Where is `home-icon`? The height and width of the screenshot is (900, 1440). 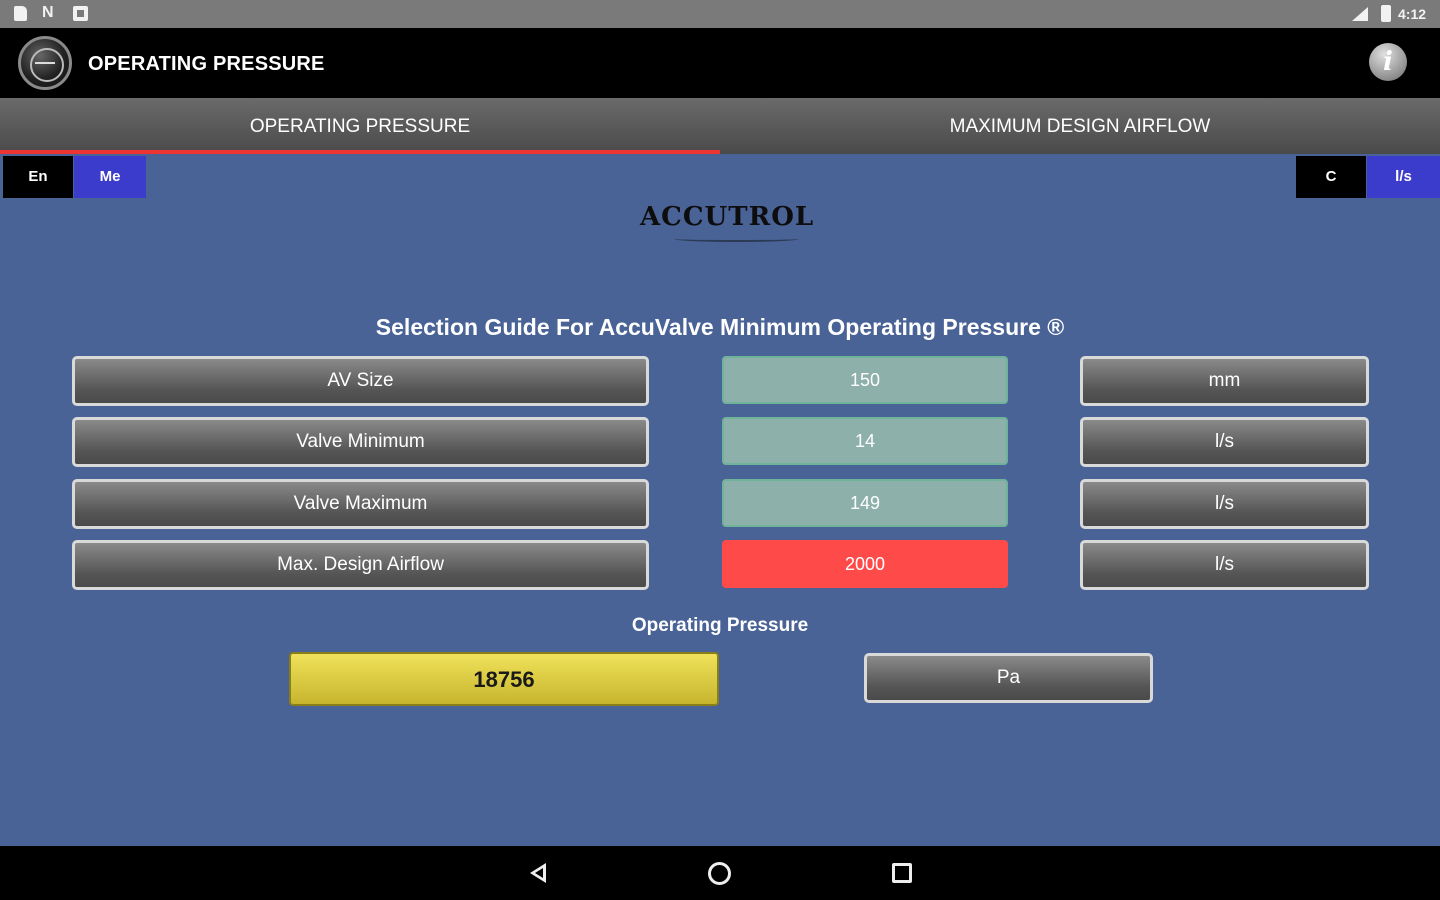
home-icon is located at coordinates (719, 873).